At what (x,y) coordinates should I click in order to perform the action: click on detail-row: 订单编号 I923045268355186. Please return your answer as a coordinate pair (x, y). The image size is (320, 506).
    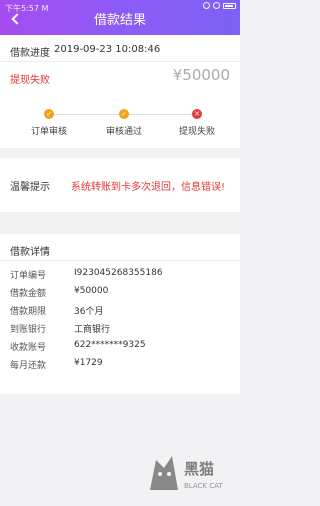
    Looking at the image, I should click on (86, 274).